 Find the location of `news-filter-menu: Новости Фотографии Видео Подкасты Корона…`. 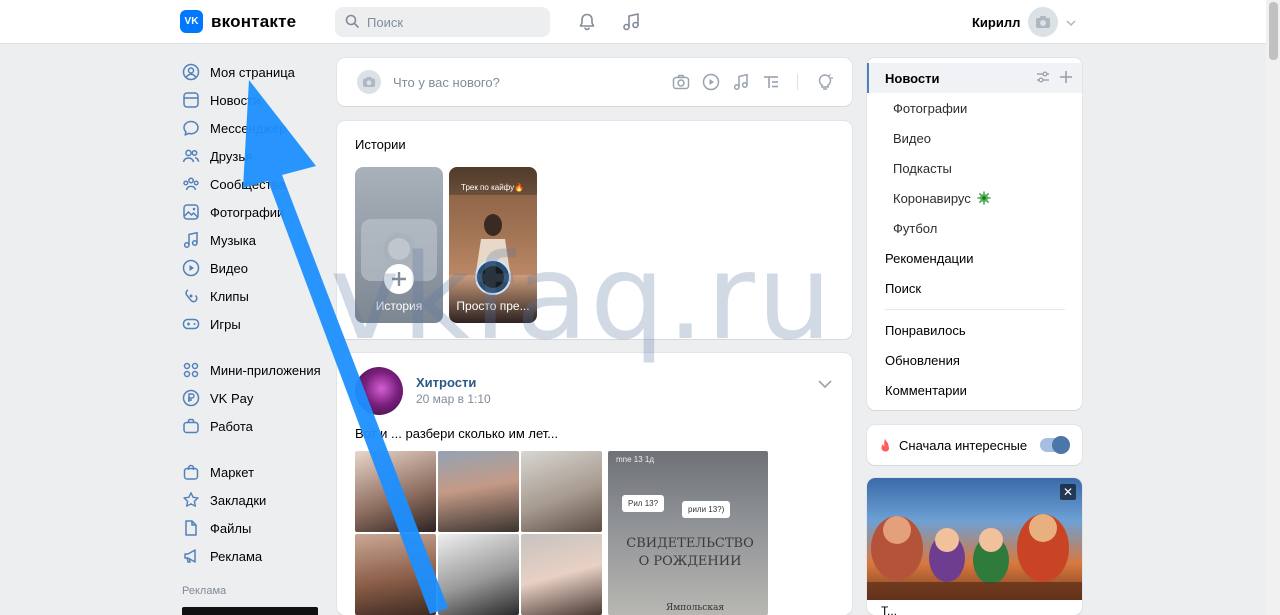

news-filter-menu: Новости Фотографии Видео Подкасты Корона… is located at coordinates (974, 234).